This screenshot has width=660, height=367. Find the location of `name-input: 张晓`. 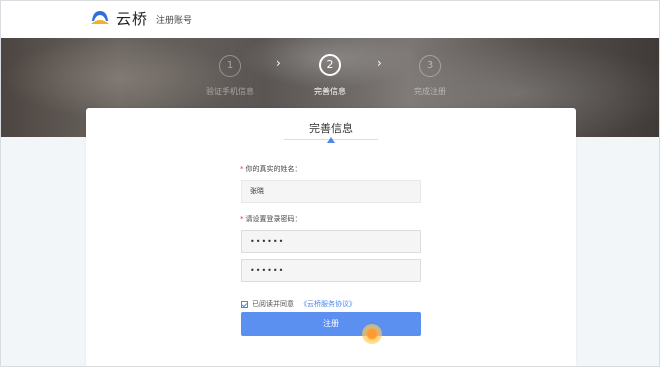

name-input: 张晓 is located at coordinates (331, 191).